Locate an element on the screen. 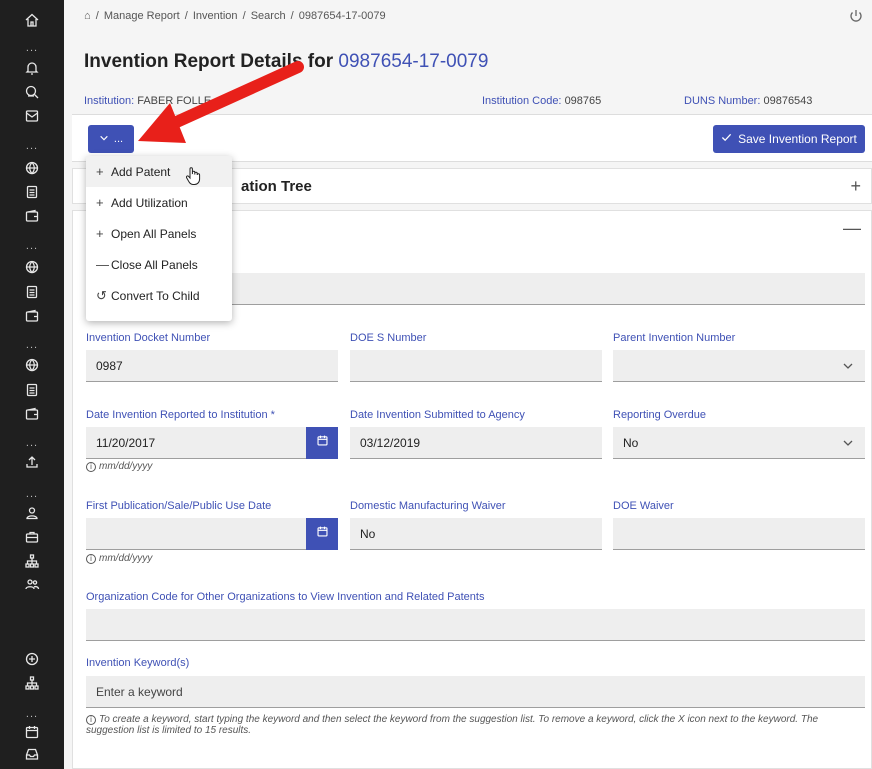  date-format-hint: i mm/dd/yyyy is located at coordinates (119, 558).